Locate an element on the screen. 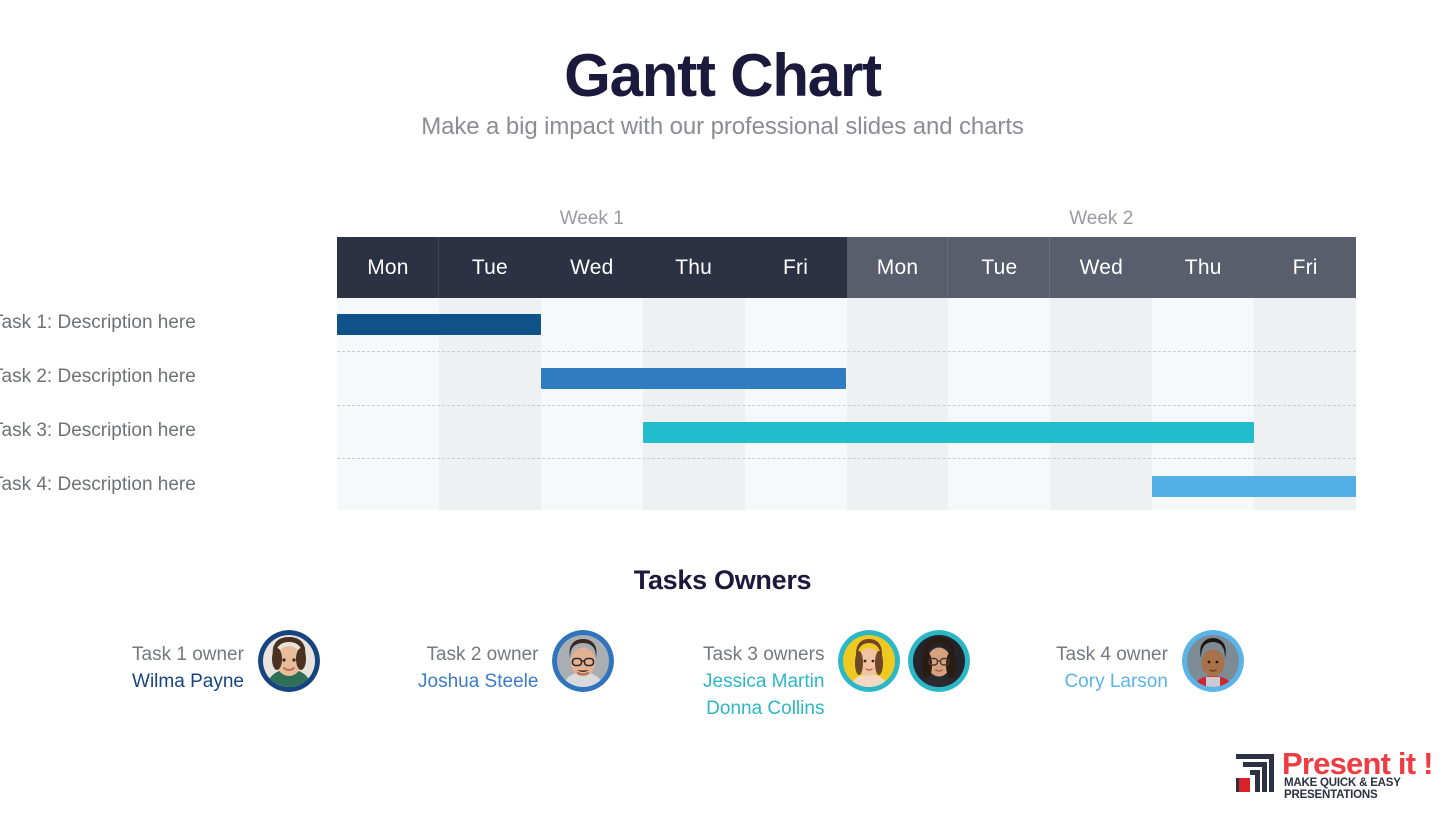 The height and width of the screenshot is (814, 1445). week-label-1: Week 1 is located at coordinates (591, 218).